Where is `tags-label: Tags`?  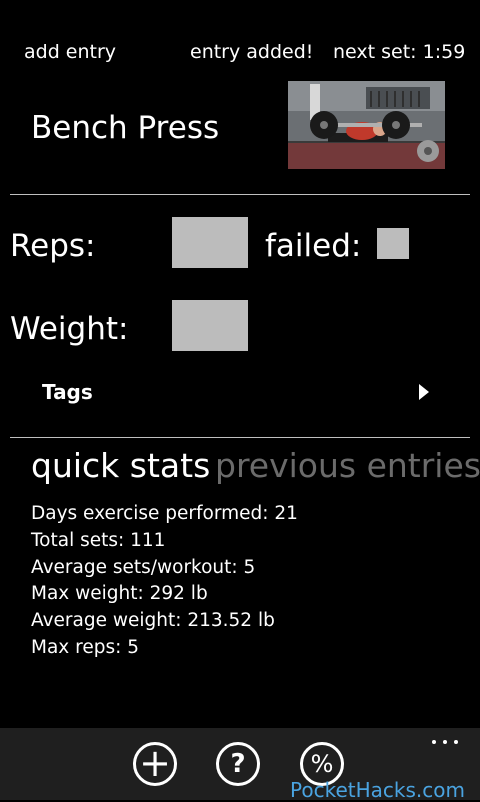
tags-label: Tags is located at coordinates (67, 392).